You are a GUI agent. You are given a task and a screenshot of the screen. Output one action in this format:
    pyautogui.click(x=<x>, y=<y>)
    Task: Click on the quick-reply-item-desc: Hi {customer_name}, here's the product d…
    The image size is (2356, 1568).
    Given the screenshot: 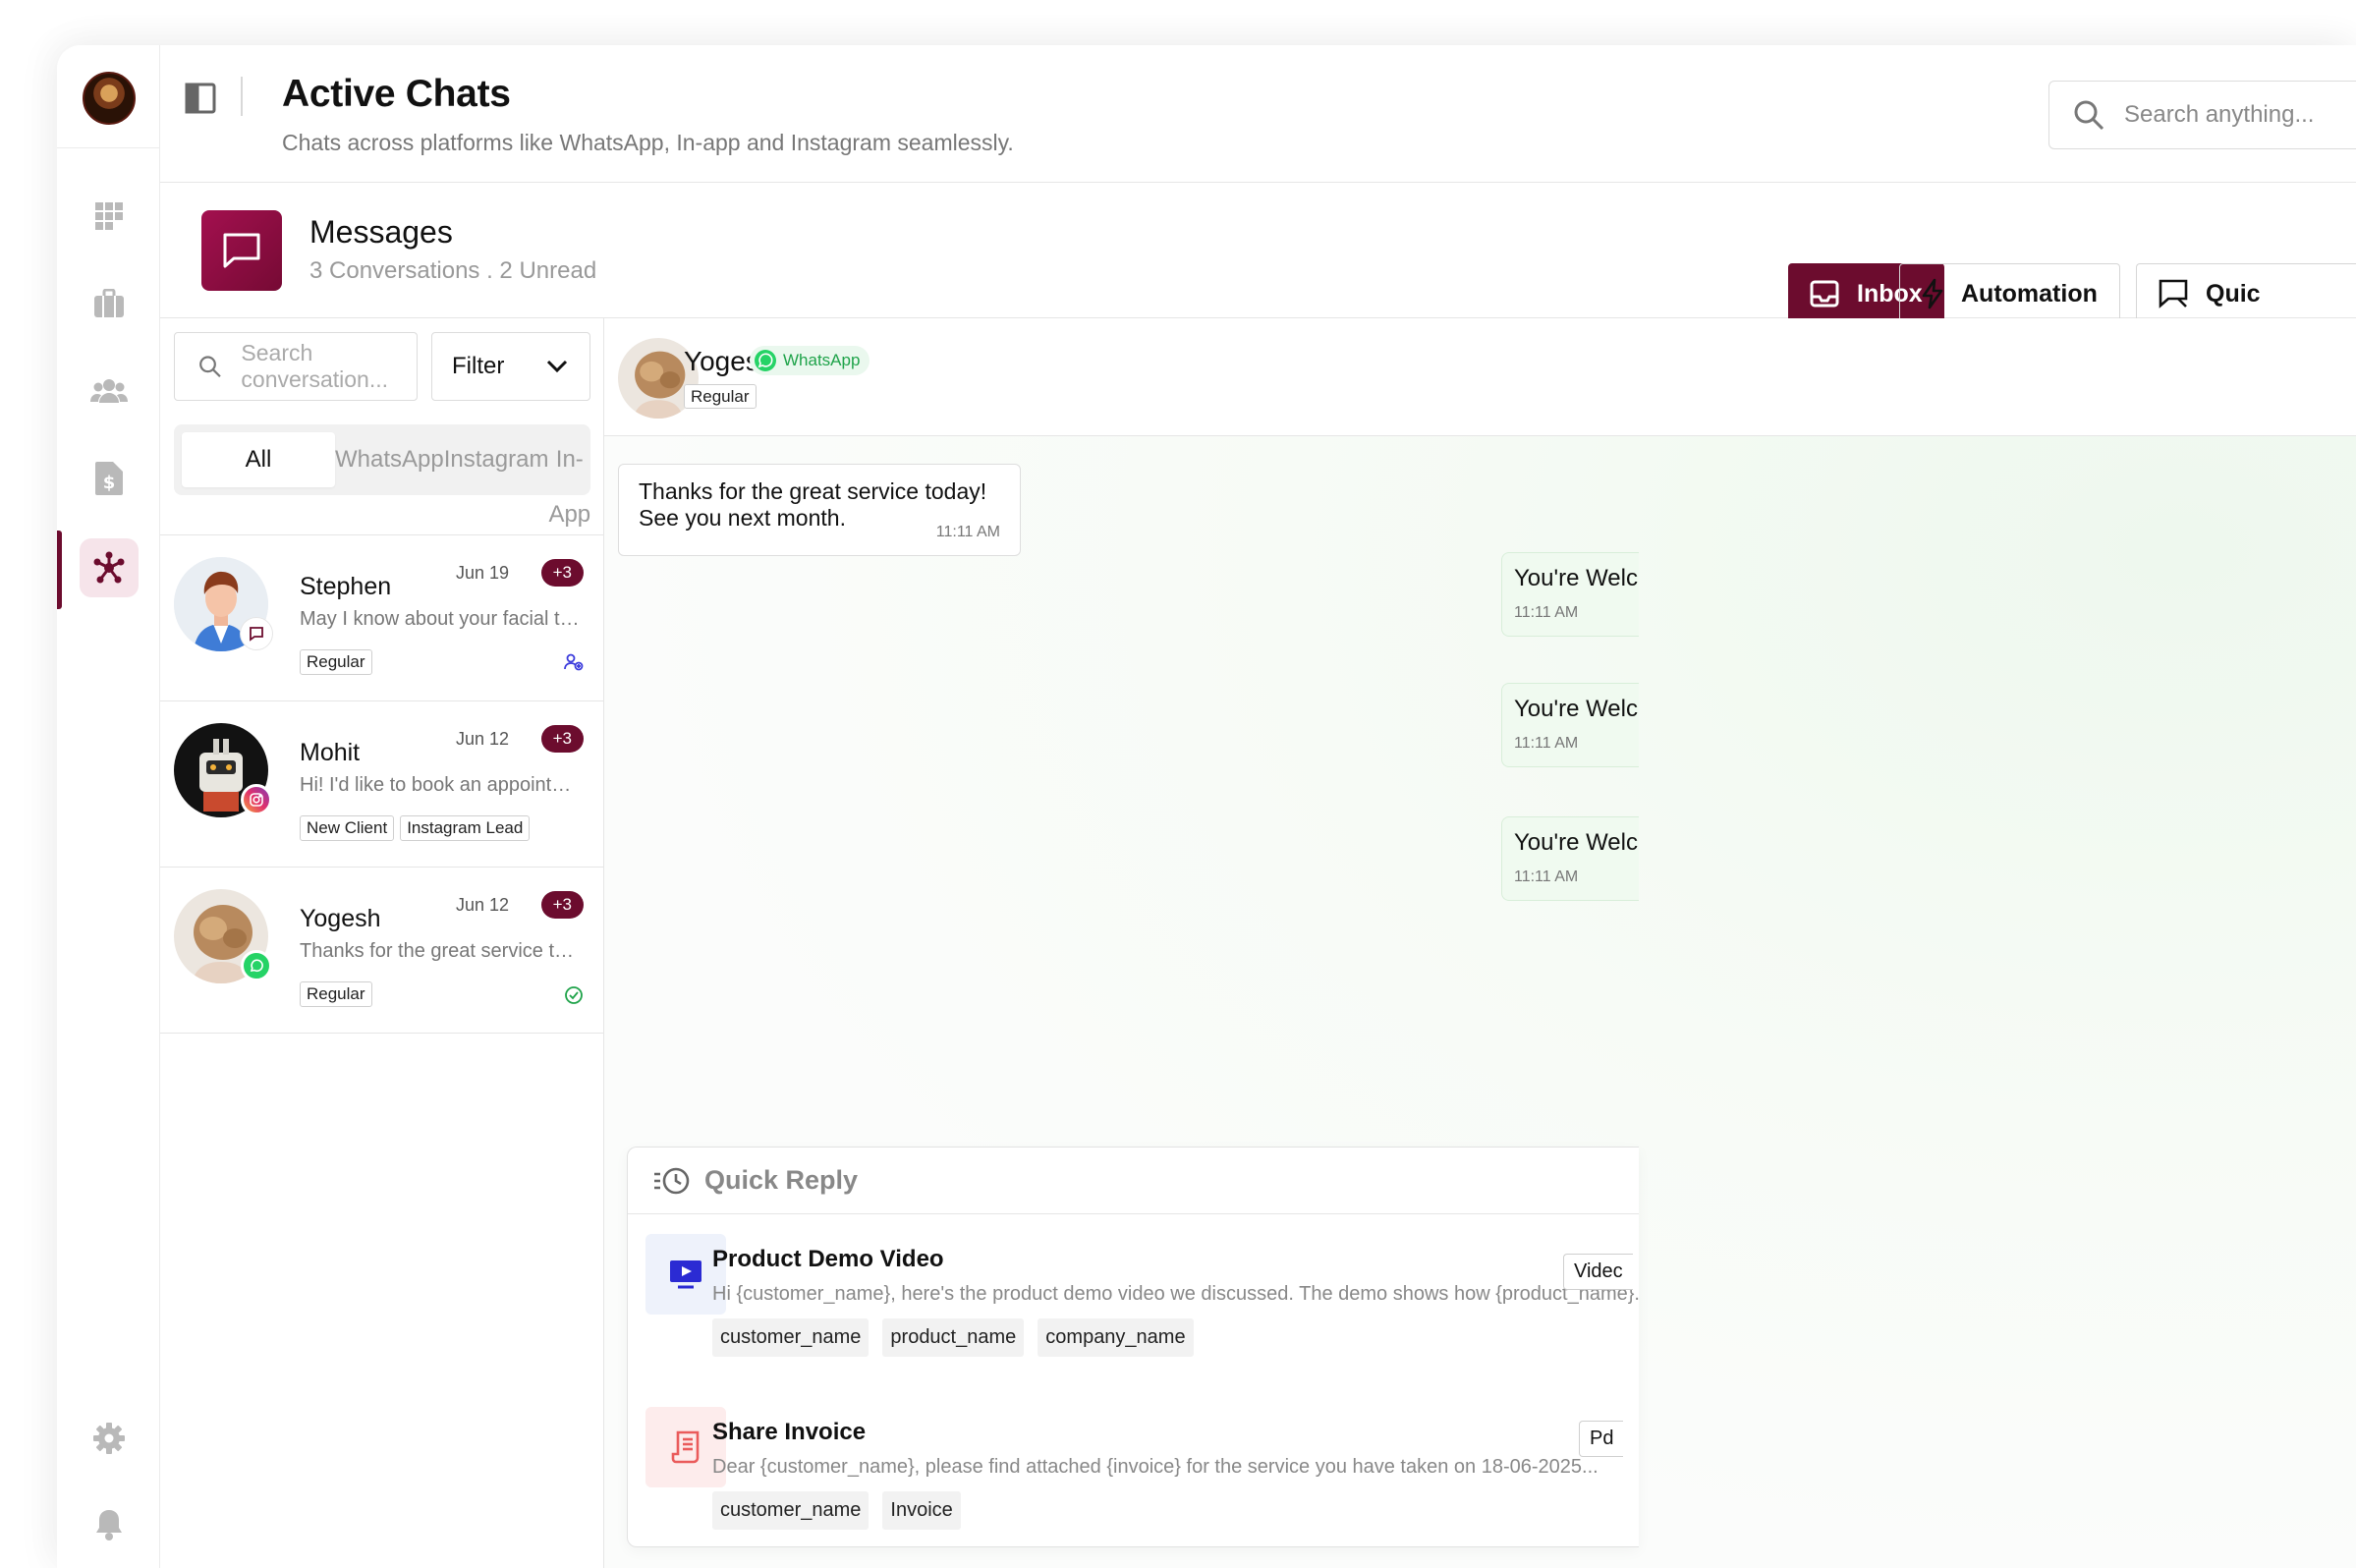 What is the action you would take?
    pyautogui.click(x=1175, y=1294)
    